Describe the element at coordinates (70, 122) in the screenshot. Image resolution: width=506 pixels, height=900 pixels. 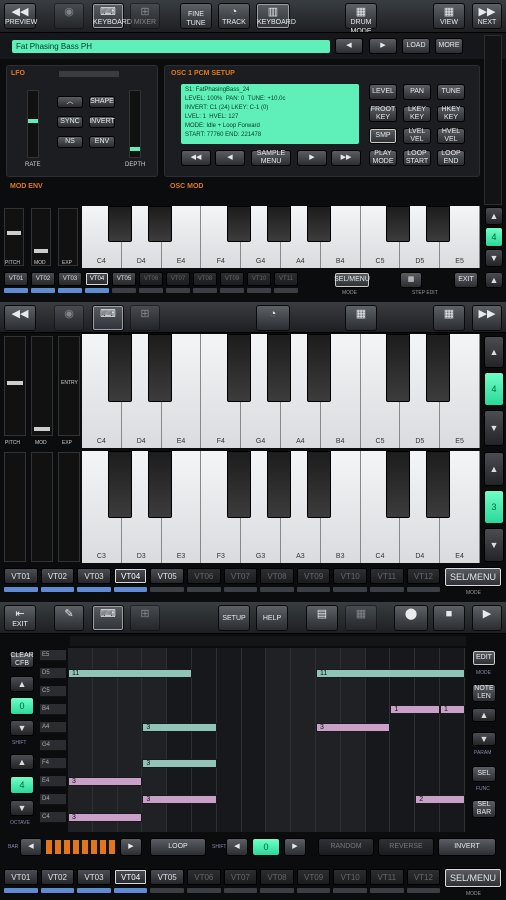
I see `sync-button: SYNC` at that location.